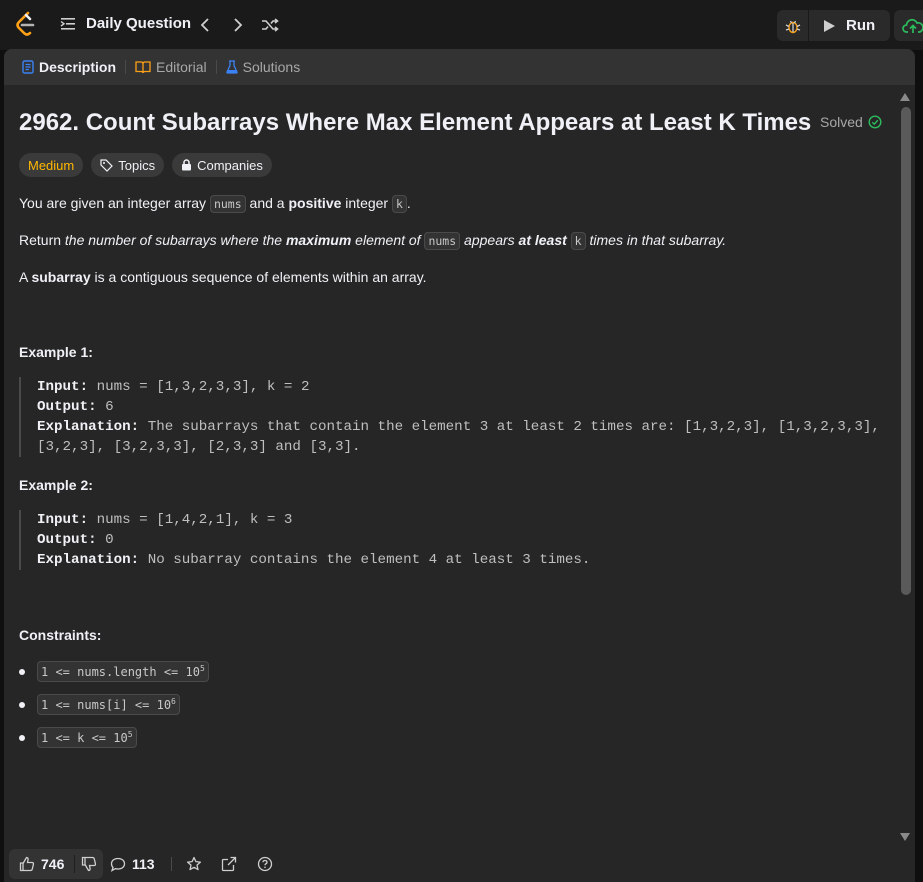 This screenshot has height=882, width=923. I want to click on share-button, so click(229, 866).